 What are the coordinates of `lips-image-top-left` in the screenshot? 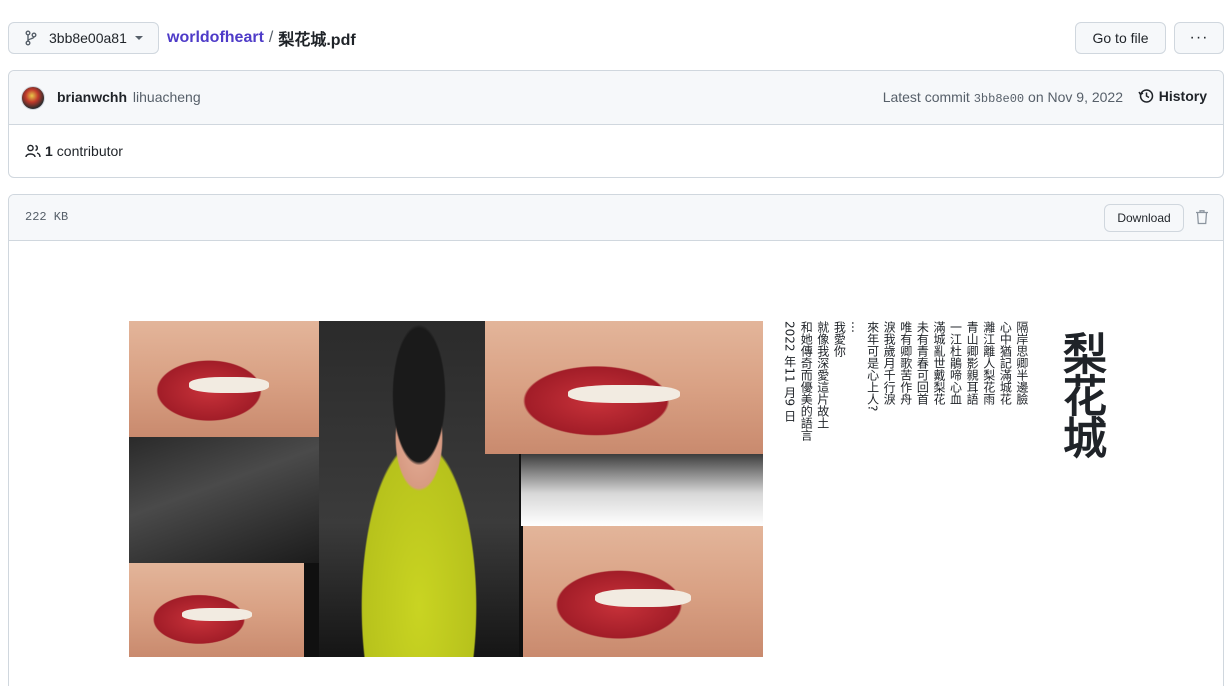 It's located at (229, 379).